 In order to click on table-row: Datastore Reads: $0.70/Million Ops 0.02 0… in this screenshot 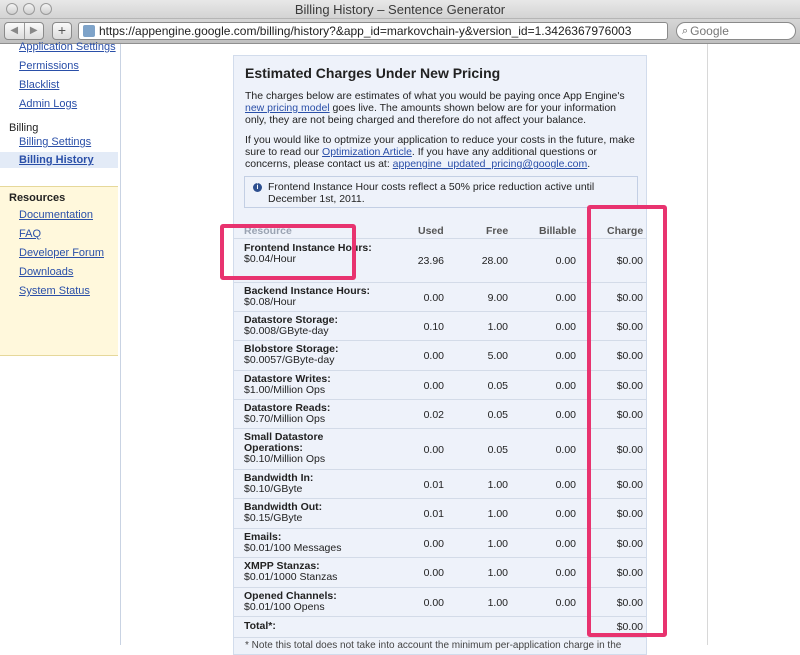, I will do `click(440, 414)`.